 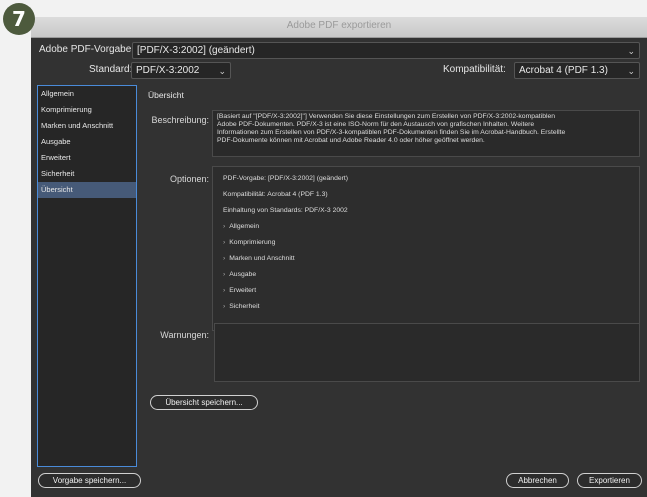 What do you see at coordinates (537, 480) in the screenshot?
I see `cancel-button: Abbrechen` at bounding box center [537, 480].